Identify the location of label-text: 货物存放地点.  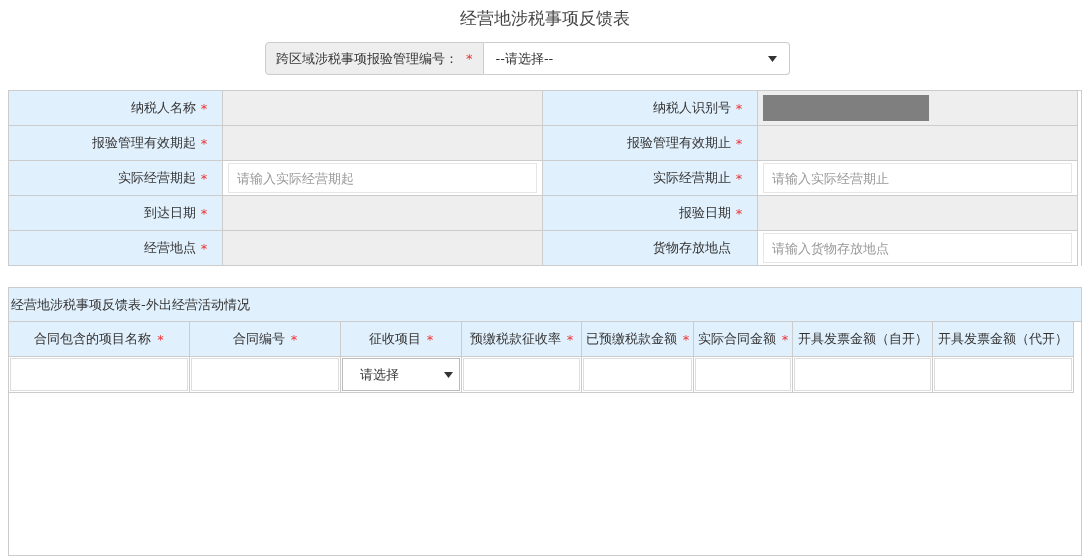
(692, 248).